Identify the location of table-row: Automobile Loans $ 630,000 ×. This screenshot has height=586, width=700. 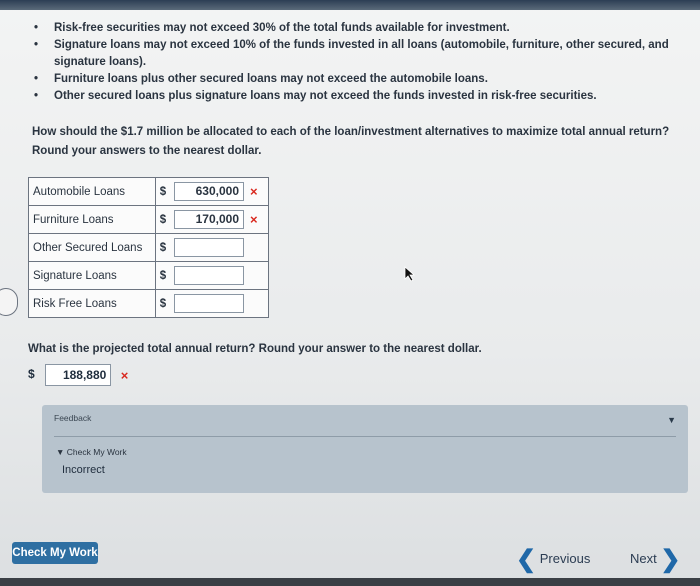
(148, 191).